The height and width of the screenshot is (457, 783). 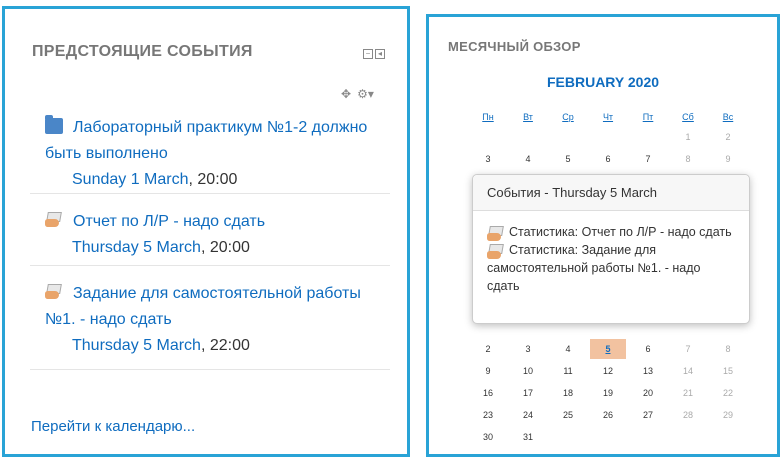 I want to click on event-title: Отчет по Л/Р - надо сдать, so click(x=169, y=221).